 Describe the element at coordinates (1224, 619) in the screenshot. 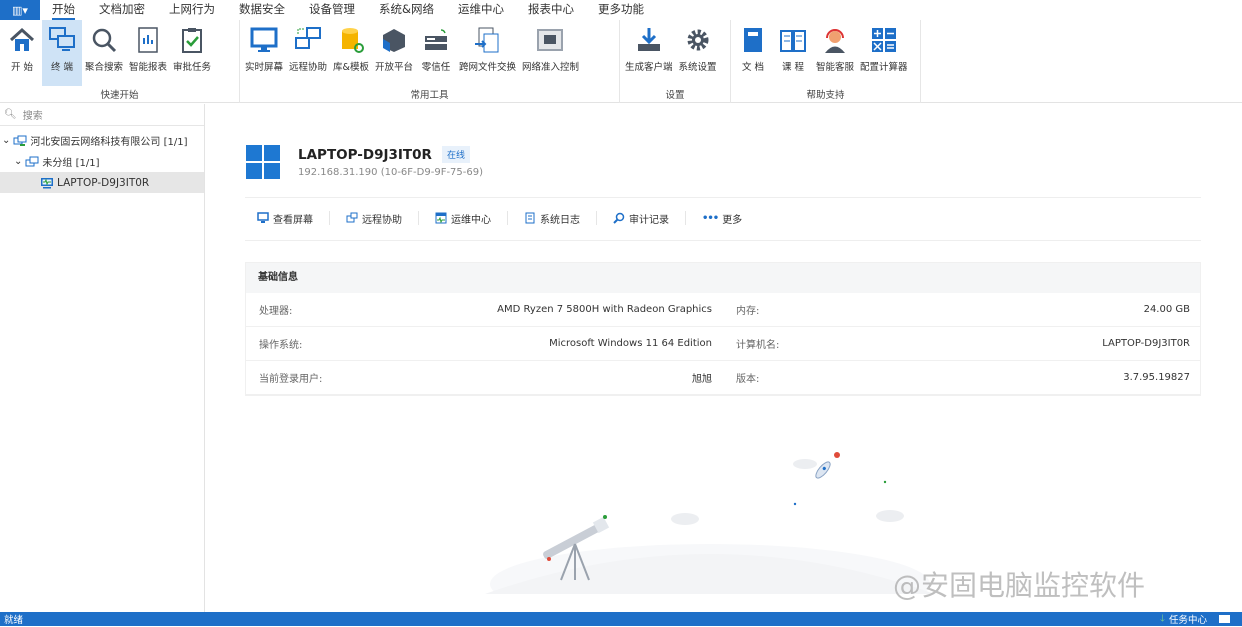

I see `message-icon` at that location.